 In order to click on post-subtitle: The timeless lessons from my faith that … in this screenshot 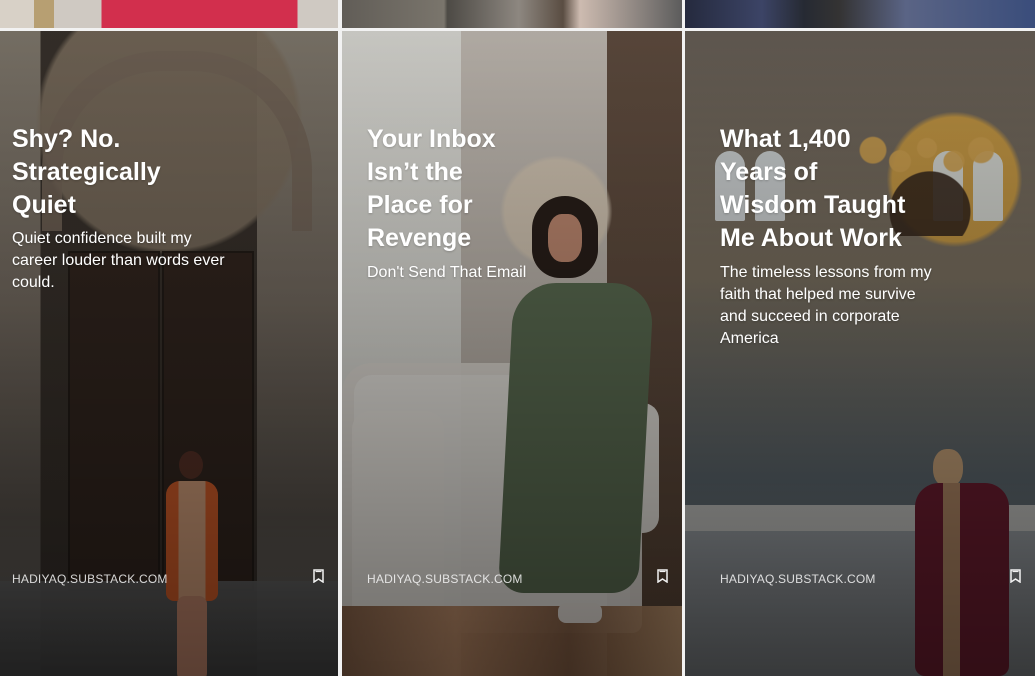, I will do `click(826, 305)`.